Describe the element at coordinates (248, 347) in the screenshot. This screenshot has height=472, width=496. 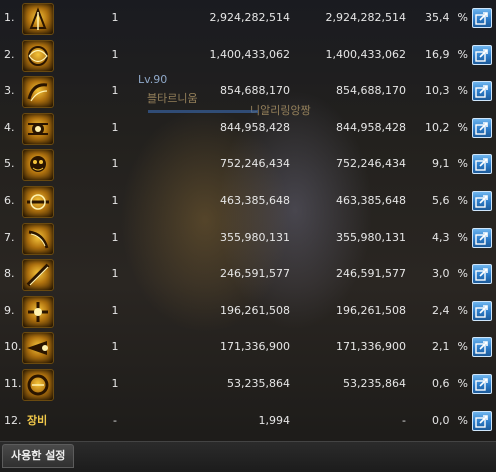
I see `damage-row: 10. 1 171,336,900 171,336,900 2,1%` at that location.